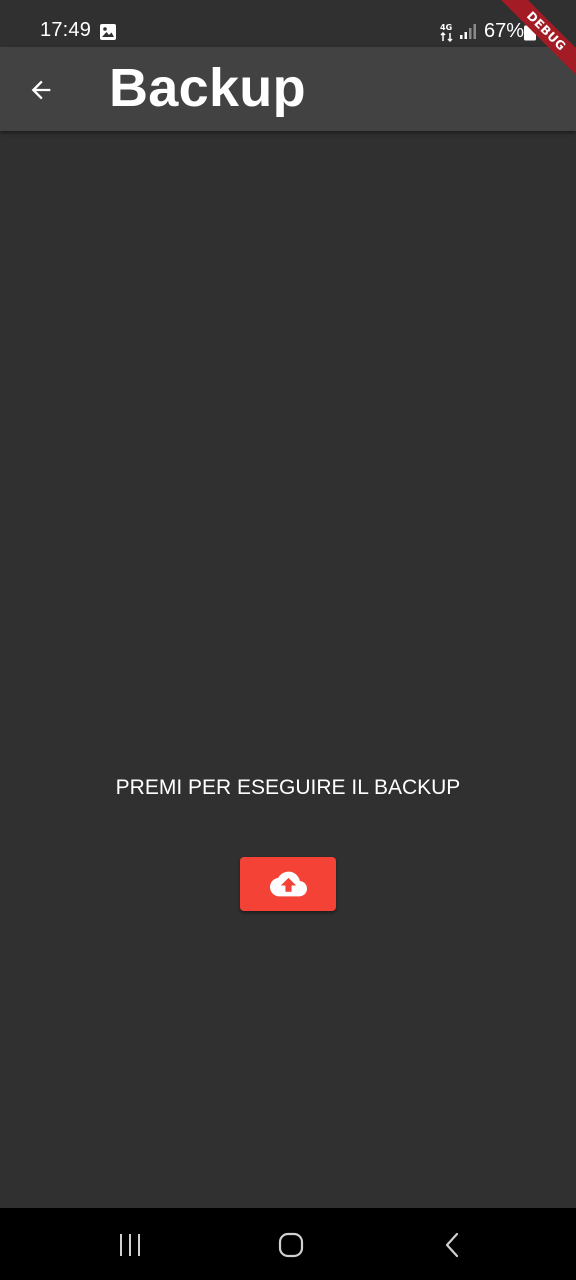 The width and height of the screenshot is (576, 1280). I want to click on navigation-bar, so click(288, 1244).